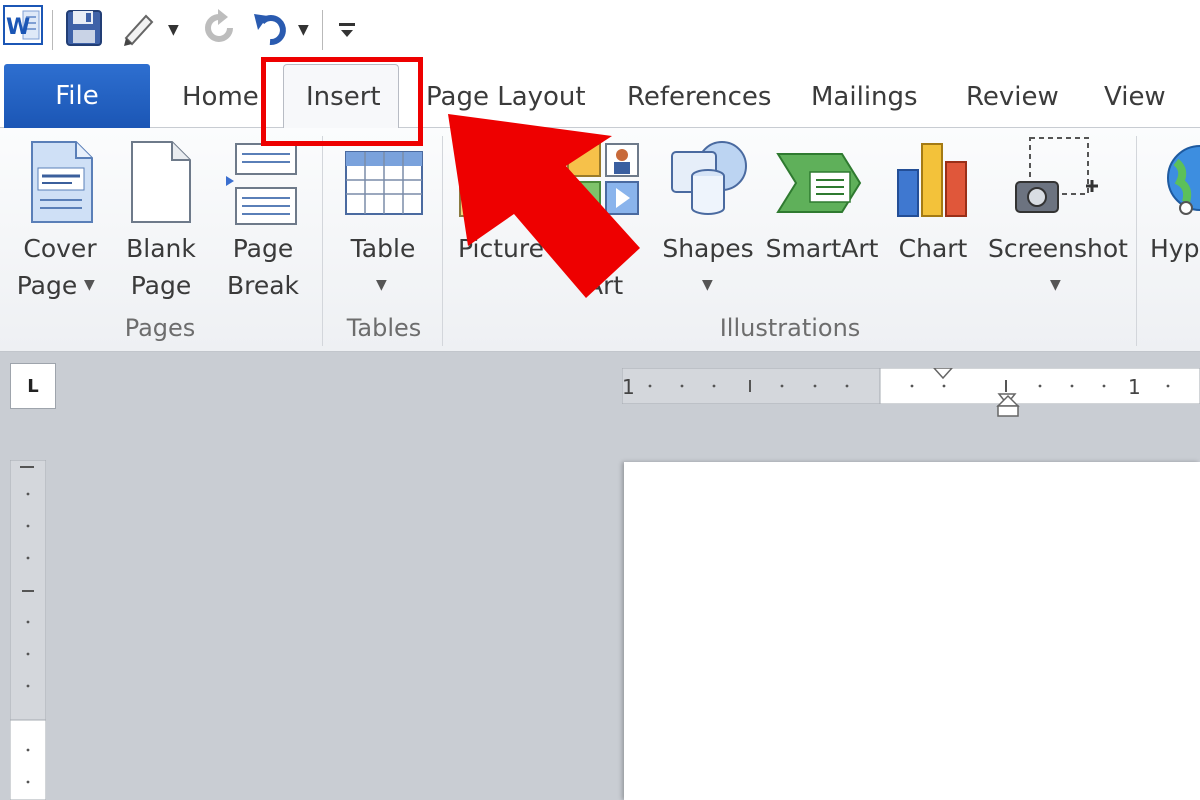 The height and width of the screenshot is (800, 1200). Describe the element at coordinates (699, 97) in the screenshot. I see `tab-references: References` at that location.